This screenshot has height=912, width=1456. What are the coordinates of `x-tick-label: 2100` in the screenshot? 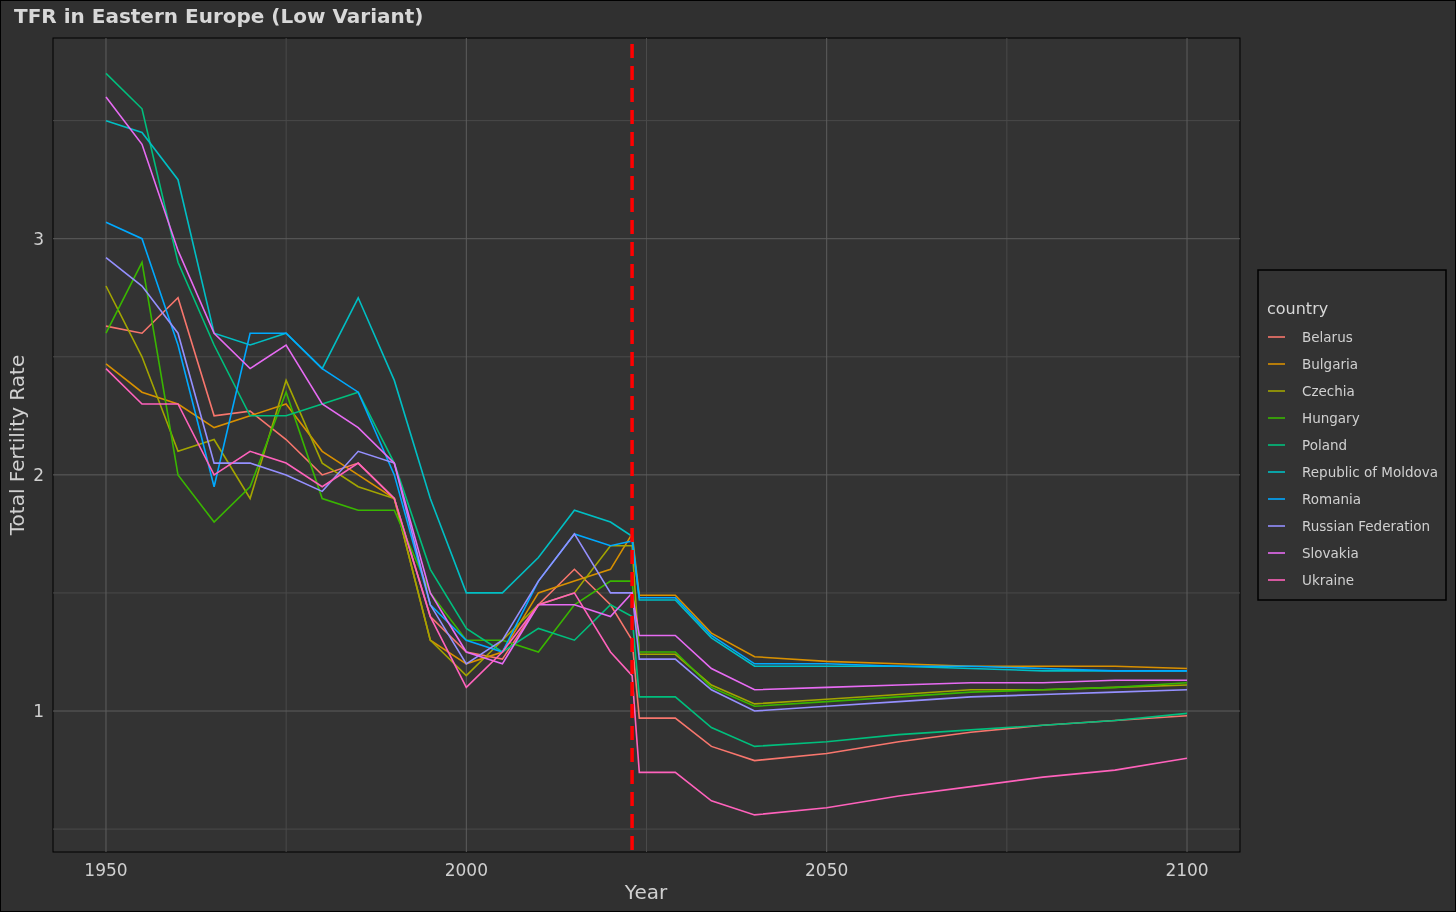 It's located at (1187, 870).